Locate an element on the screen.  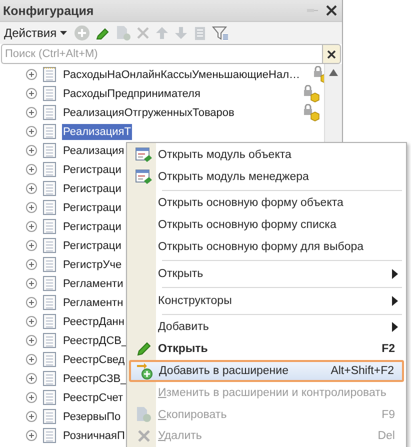
copy-icon is located at coordinates (143, 415).